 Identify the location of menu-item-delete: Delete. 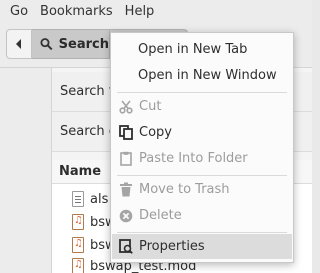
(202, 215).